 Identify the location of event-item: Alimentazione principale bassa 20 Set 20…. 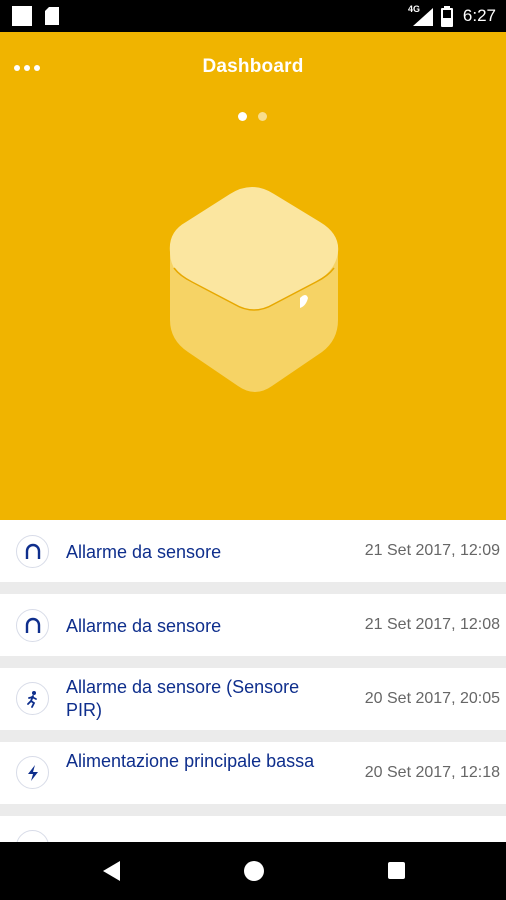
(253, 773).